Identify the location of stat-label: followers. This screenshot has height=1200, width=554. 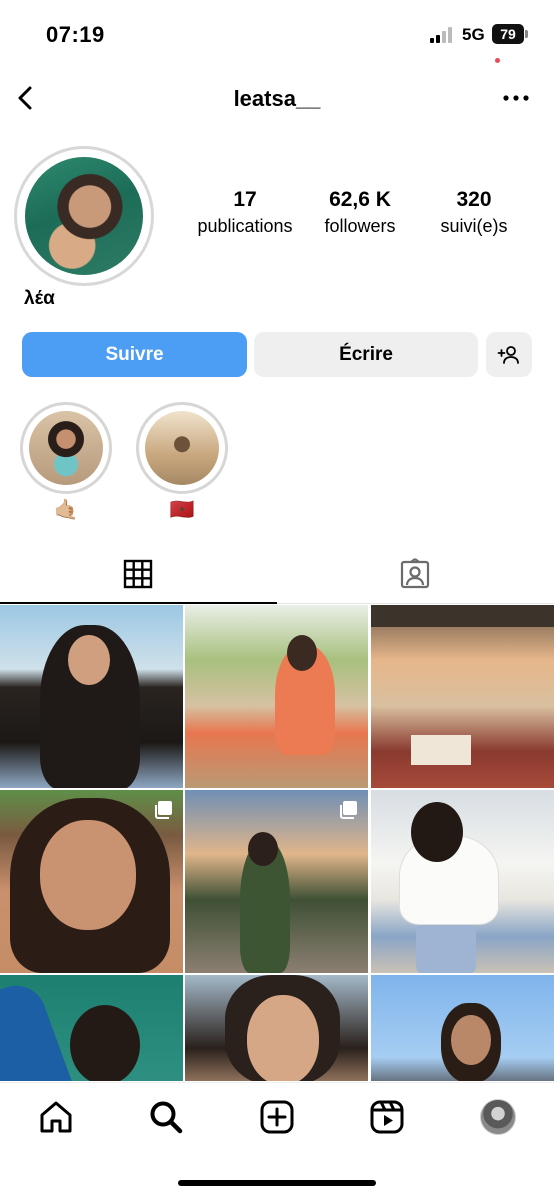
(360, 226).